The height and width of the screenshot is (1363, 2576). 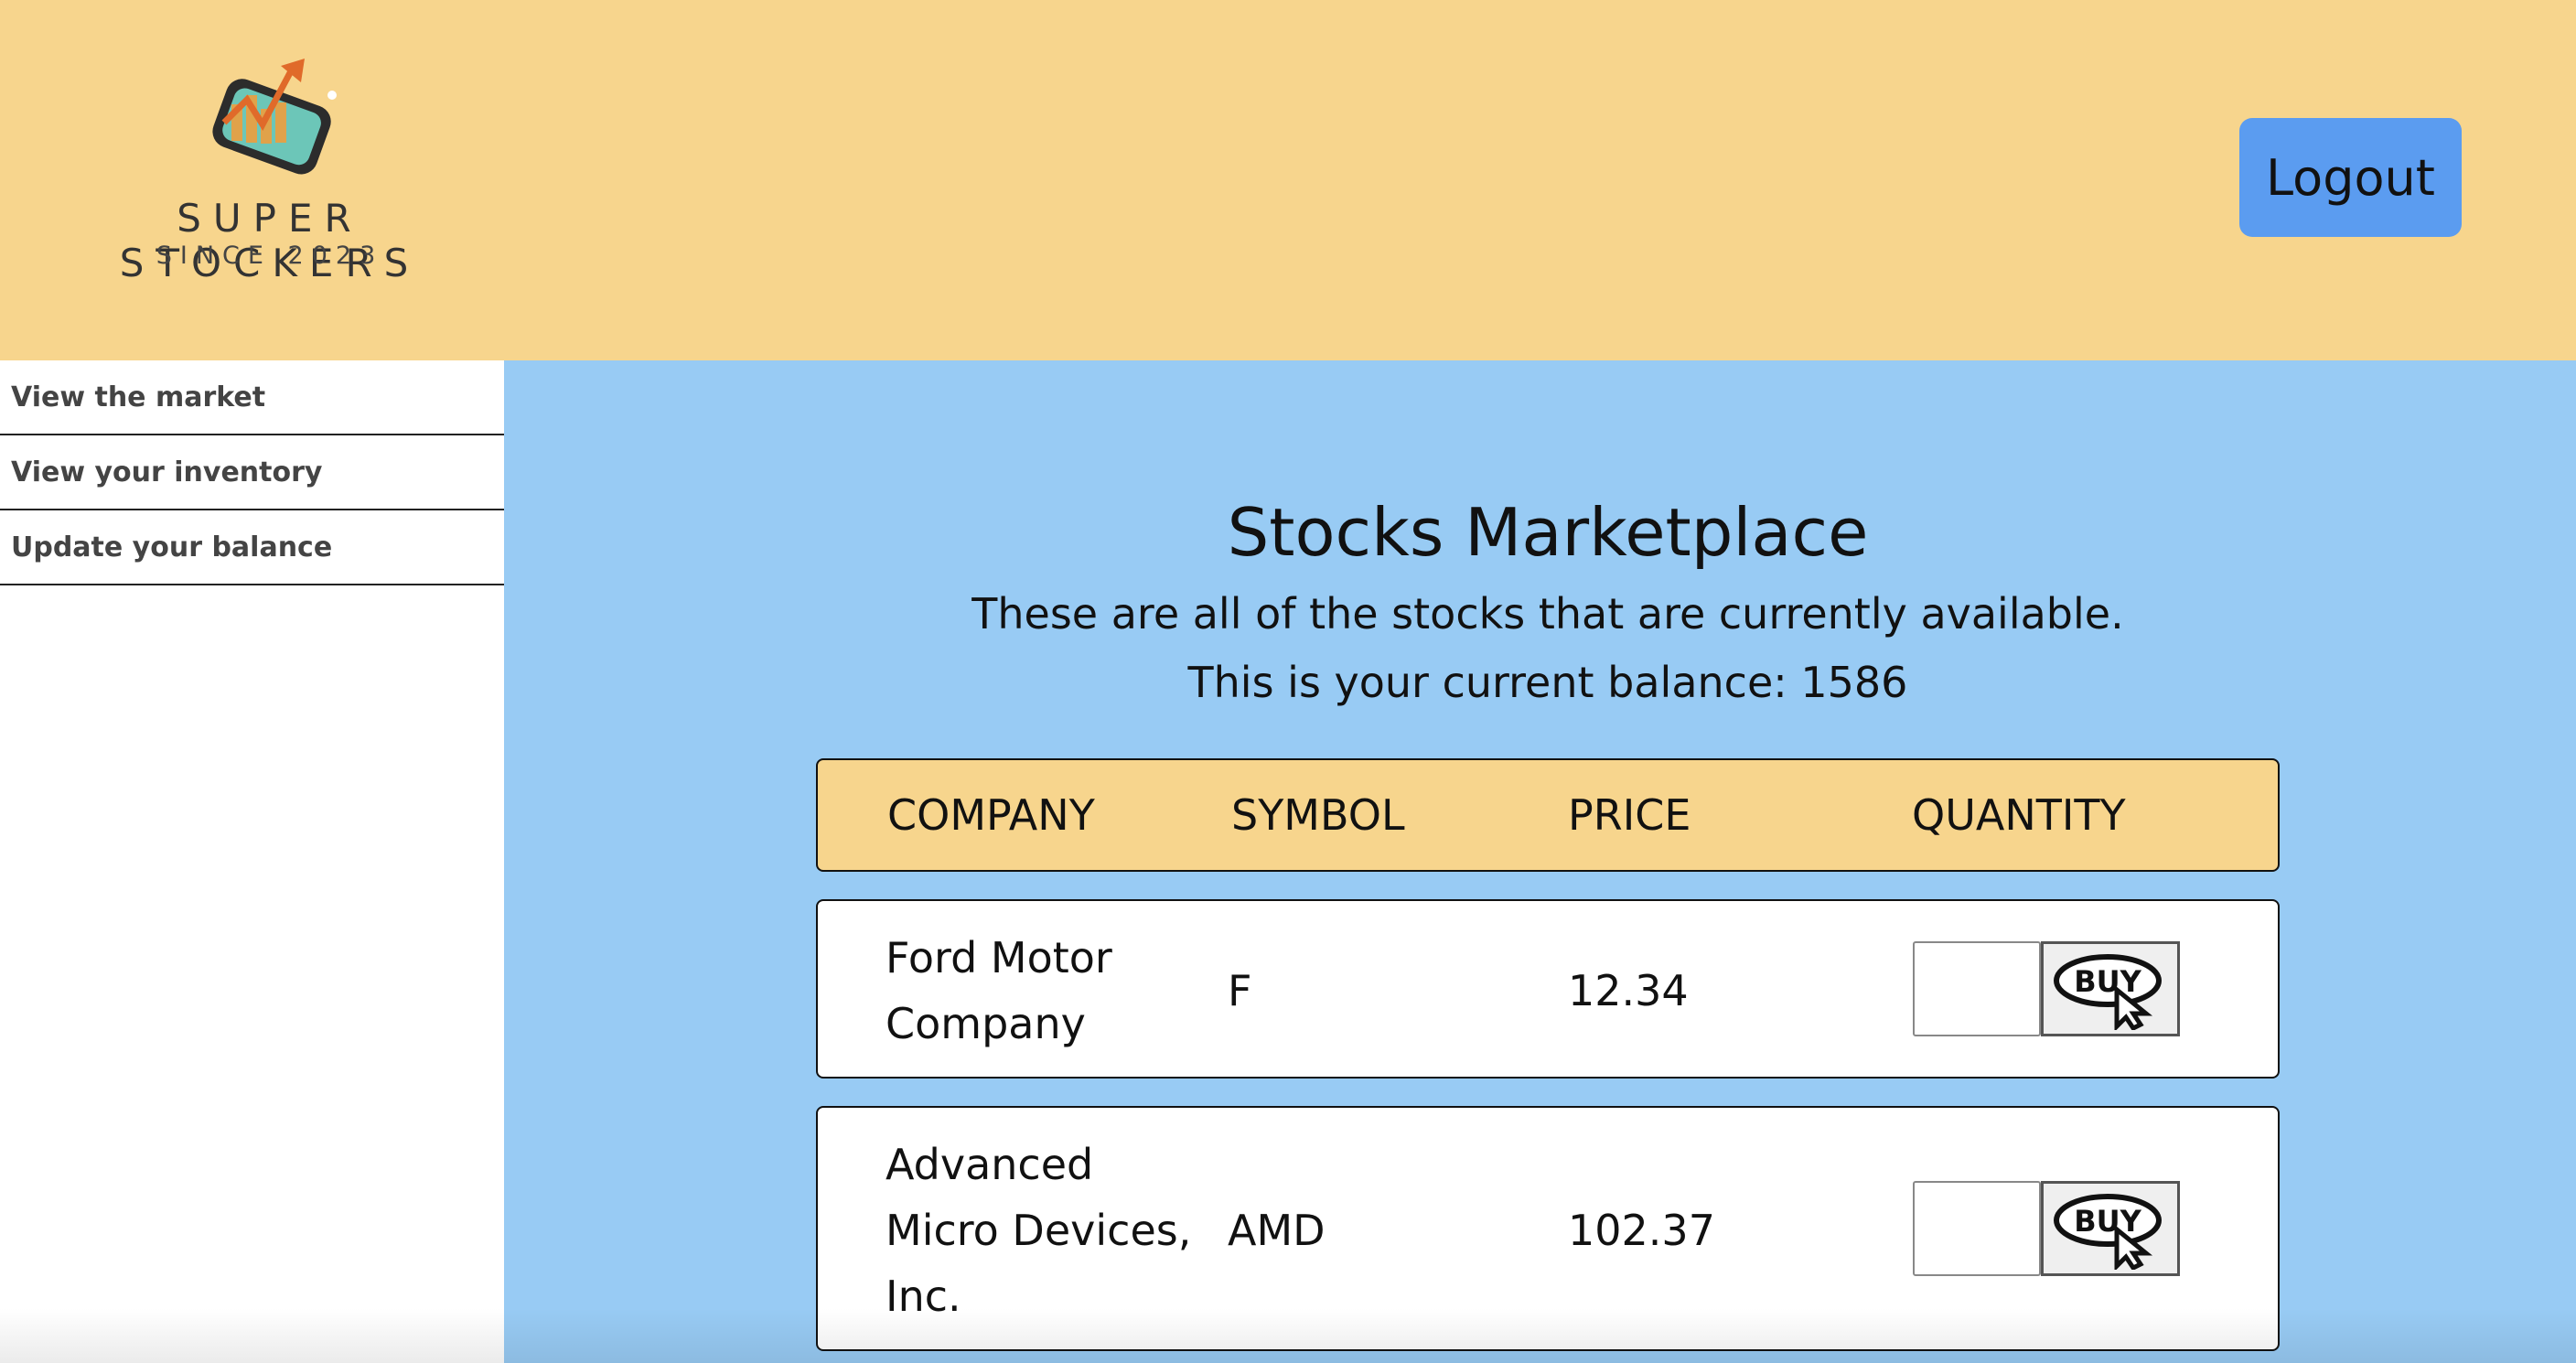 What do you see at coordinates (270, 240) in the screenshot?
I see `brand-name: SUPER STOCKERS` at bounding box center [270, 240].